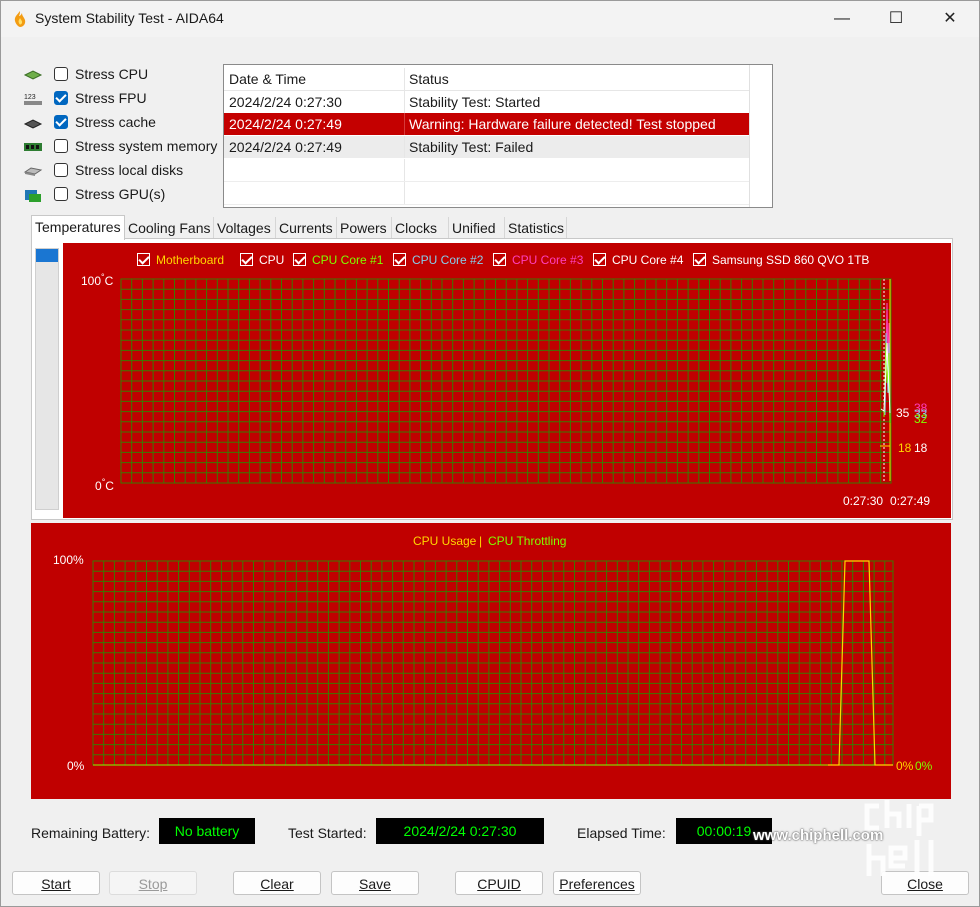 This screenshot has width=980, height=907. I want to click on stress-disks-option: Stress local disks, so click(123, 171).